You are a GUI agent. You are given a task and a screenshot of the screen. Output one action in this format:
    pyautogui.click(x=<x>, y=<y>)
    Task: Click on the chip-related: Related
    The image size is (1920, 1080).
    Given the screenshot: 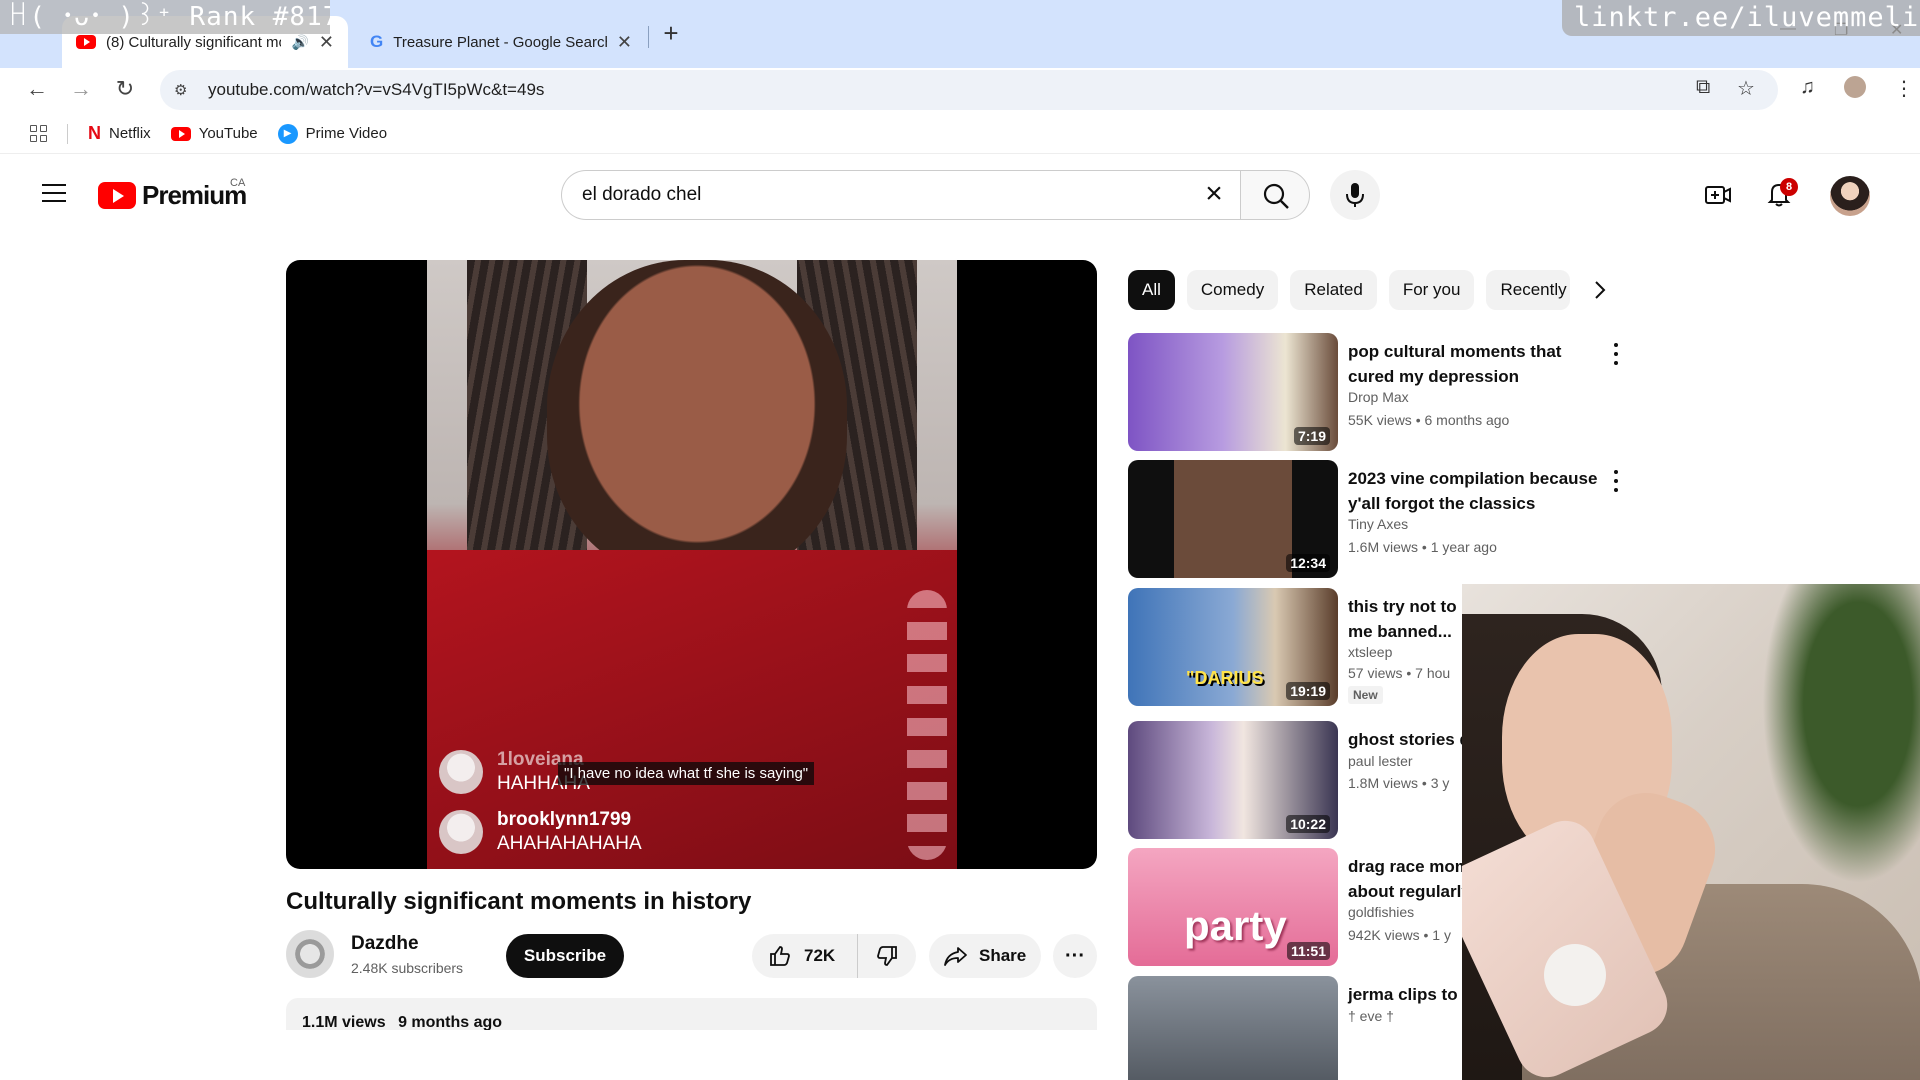 What is the action you would take?
    pyautogui.click(x=1333, y=290)
    